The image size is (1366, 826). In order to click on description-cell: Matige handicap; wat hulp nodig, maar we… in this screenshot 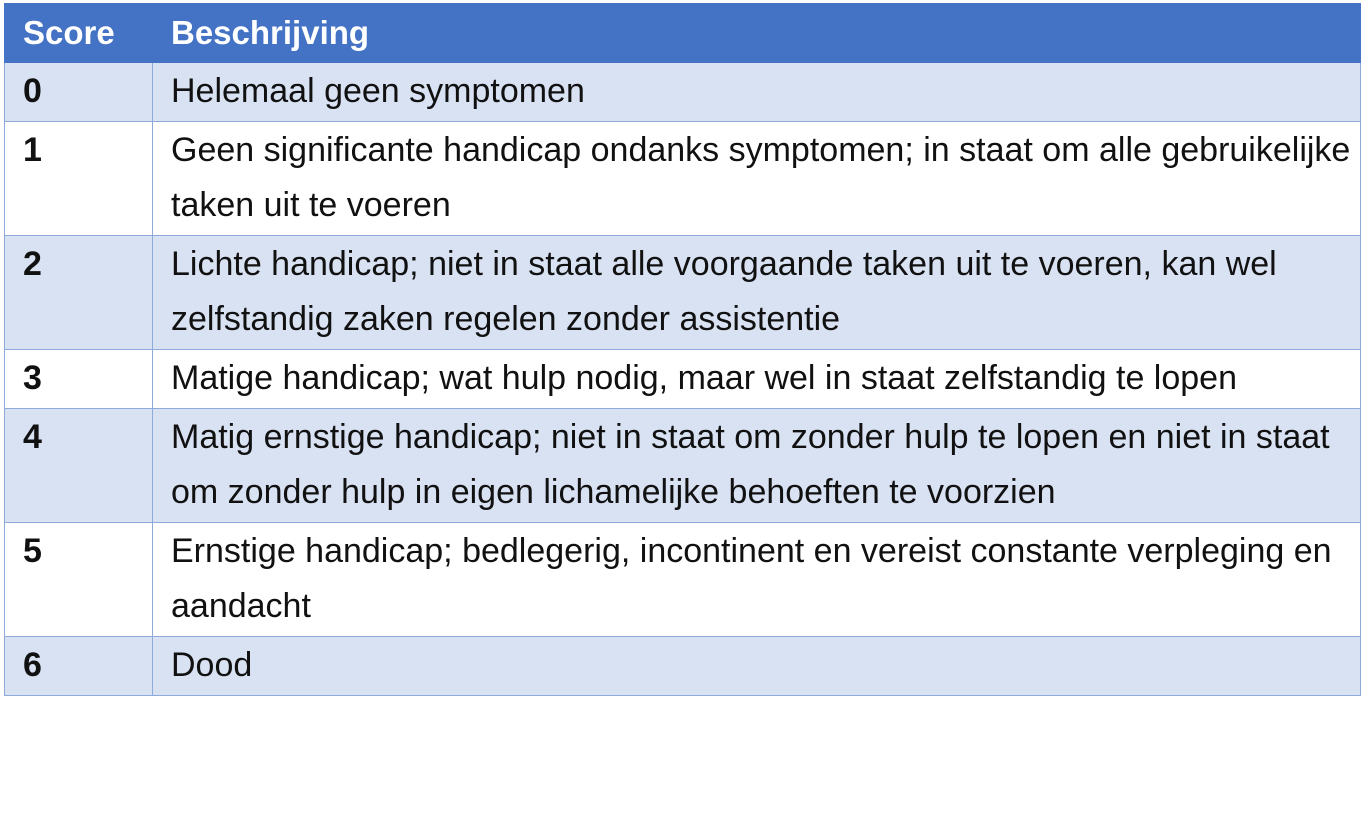, I will do `click(756, 379)`.